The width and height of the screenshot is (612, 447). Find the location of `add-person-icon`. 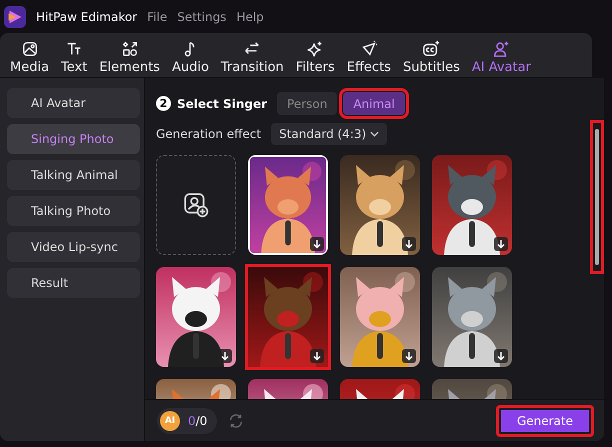

add-person-icon is located at coordinates (196, 205).